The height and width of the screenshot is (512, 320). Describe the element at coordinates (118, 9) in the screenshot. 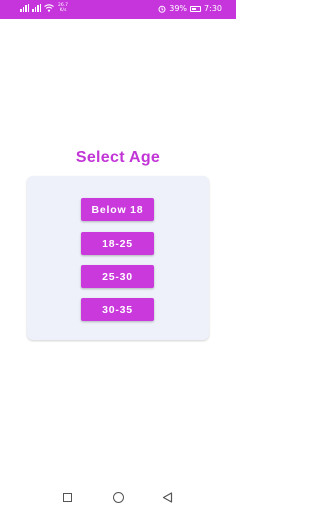

I see `status-bar: 26.7 K/s 39% 7:30` at that location.